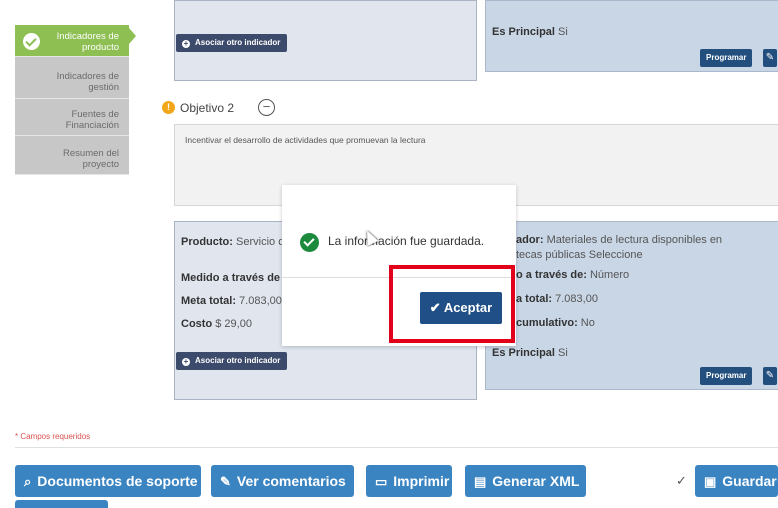 This screenshot has width=778, height=508. I want to click on sidebar-item-label: Resumen del, so click(91, 153).